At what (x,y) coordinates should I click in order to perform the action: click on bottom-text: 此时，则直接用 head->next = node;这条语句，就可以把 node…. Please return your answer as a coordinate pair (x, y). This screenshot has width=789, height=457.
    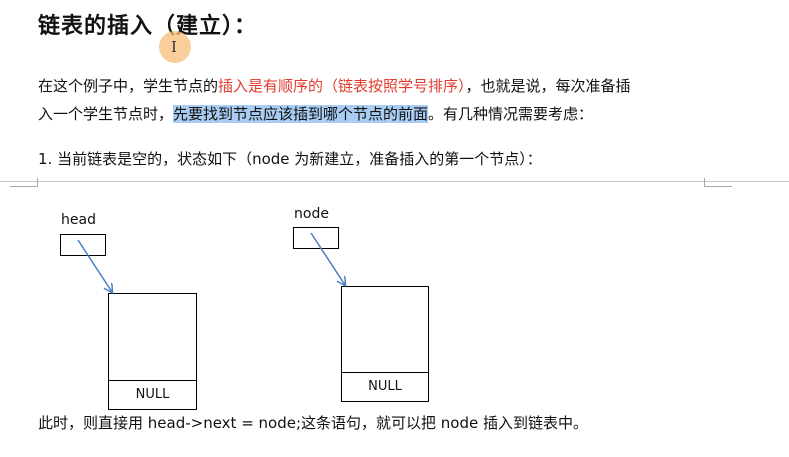
    Looking at the image, I should click on (313, 422).